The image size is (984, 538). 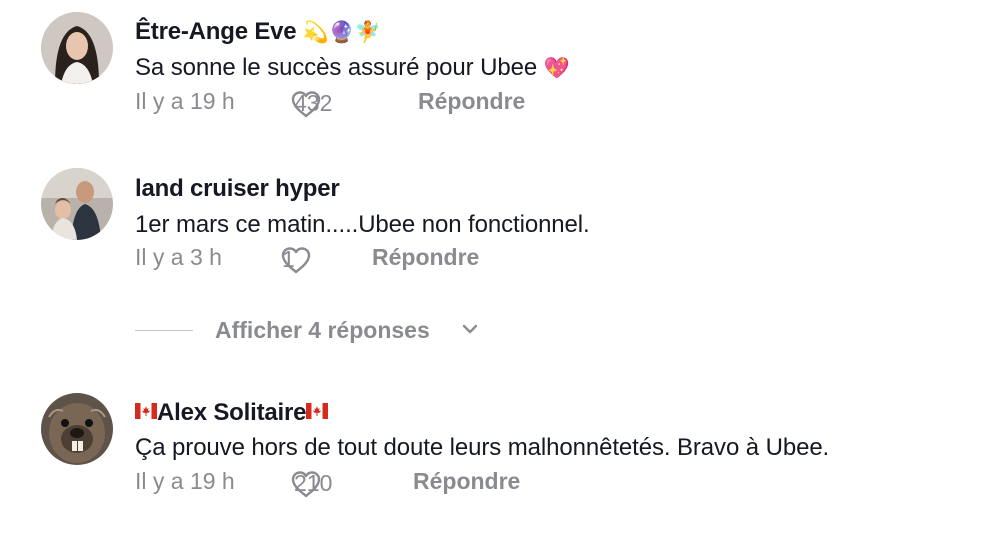 I want to click on comment-meta: Il y a 19 h 210 Répondre, so click(x=345, y=484).